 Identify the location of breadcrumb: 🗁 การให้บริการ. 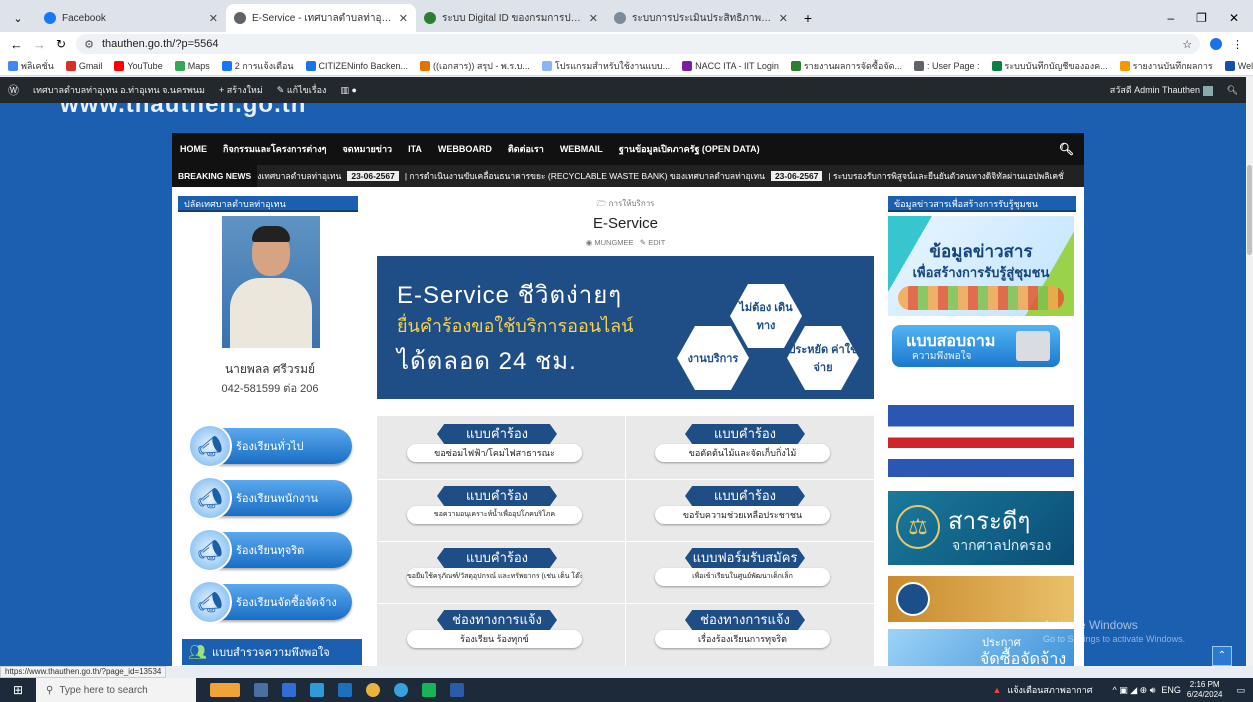
(625, 204).